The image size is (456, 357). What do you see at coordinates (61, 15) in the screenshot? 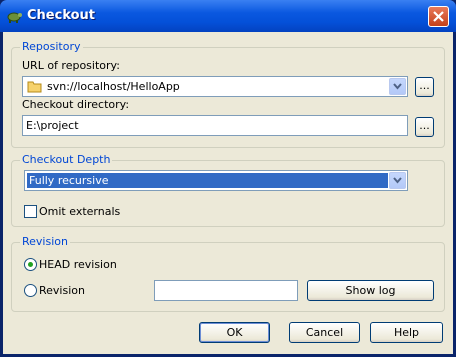
I see `window-title: Checkout` at bounding box center [61, 15].